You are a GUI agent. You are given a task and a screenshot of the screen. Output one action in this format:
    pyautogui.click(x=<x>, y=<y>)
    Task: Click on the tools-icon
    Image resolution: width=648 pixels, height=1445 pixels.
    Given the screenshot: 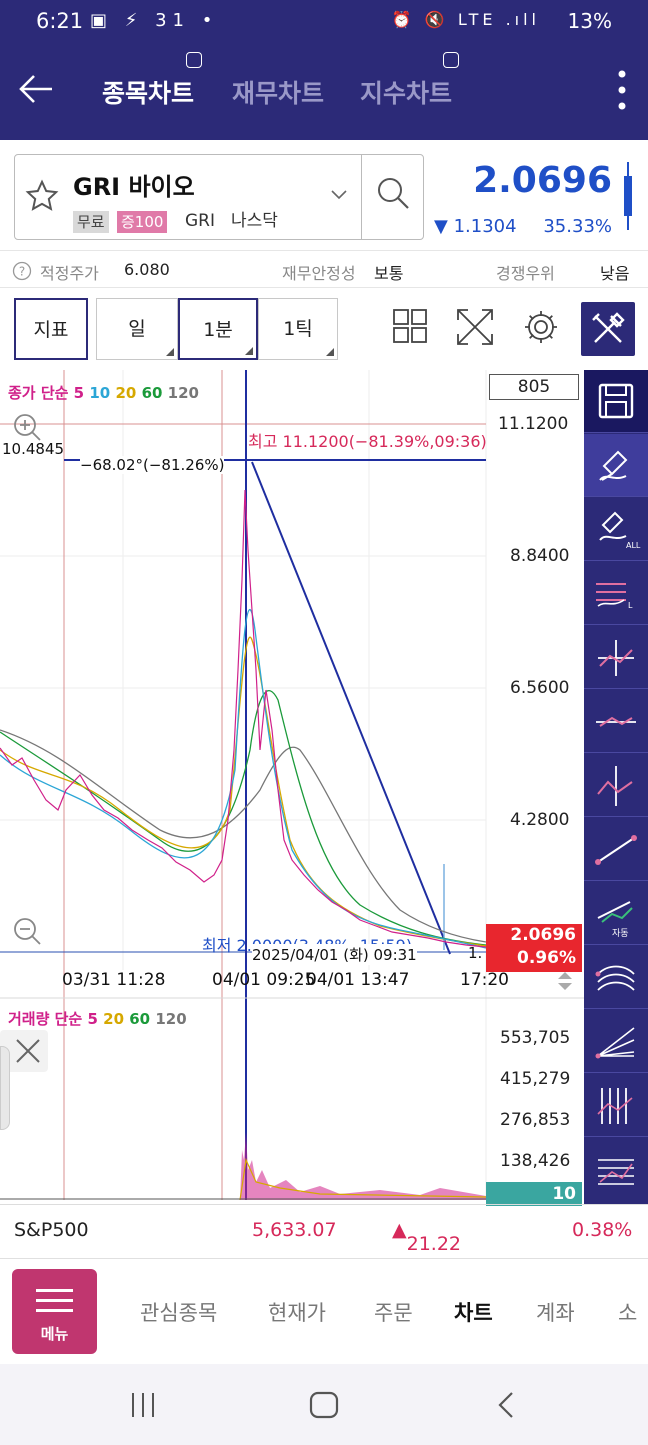 What is the action you would take?
    pyautogui.click(x=608, y=327)
    